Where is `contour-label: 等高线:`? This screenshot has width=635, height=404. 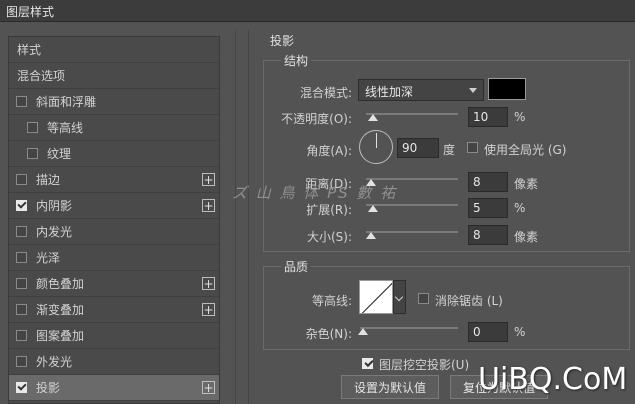
contour-label: 等高线: is located at coordinates (331, 301).